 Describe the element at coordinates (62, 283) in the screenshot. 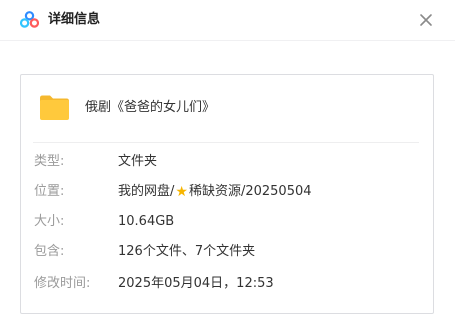

I see `modified-label: 修改时间:` at that location.